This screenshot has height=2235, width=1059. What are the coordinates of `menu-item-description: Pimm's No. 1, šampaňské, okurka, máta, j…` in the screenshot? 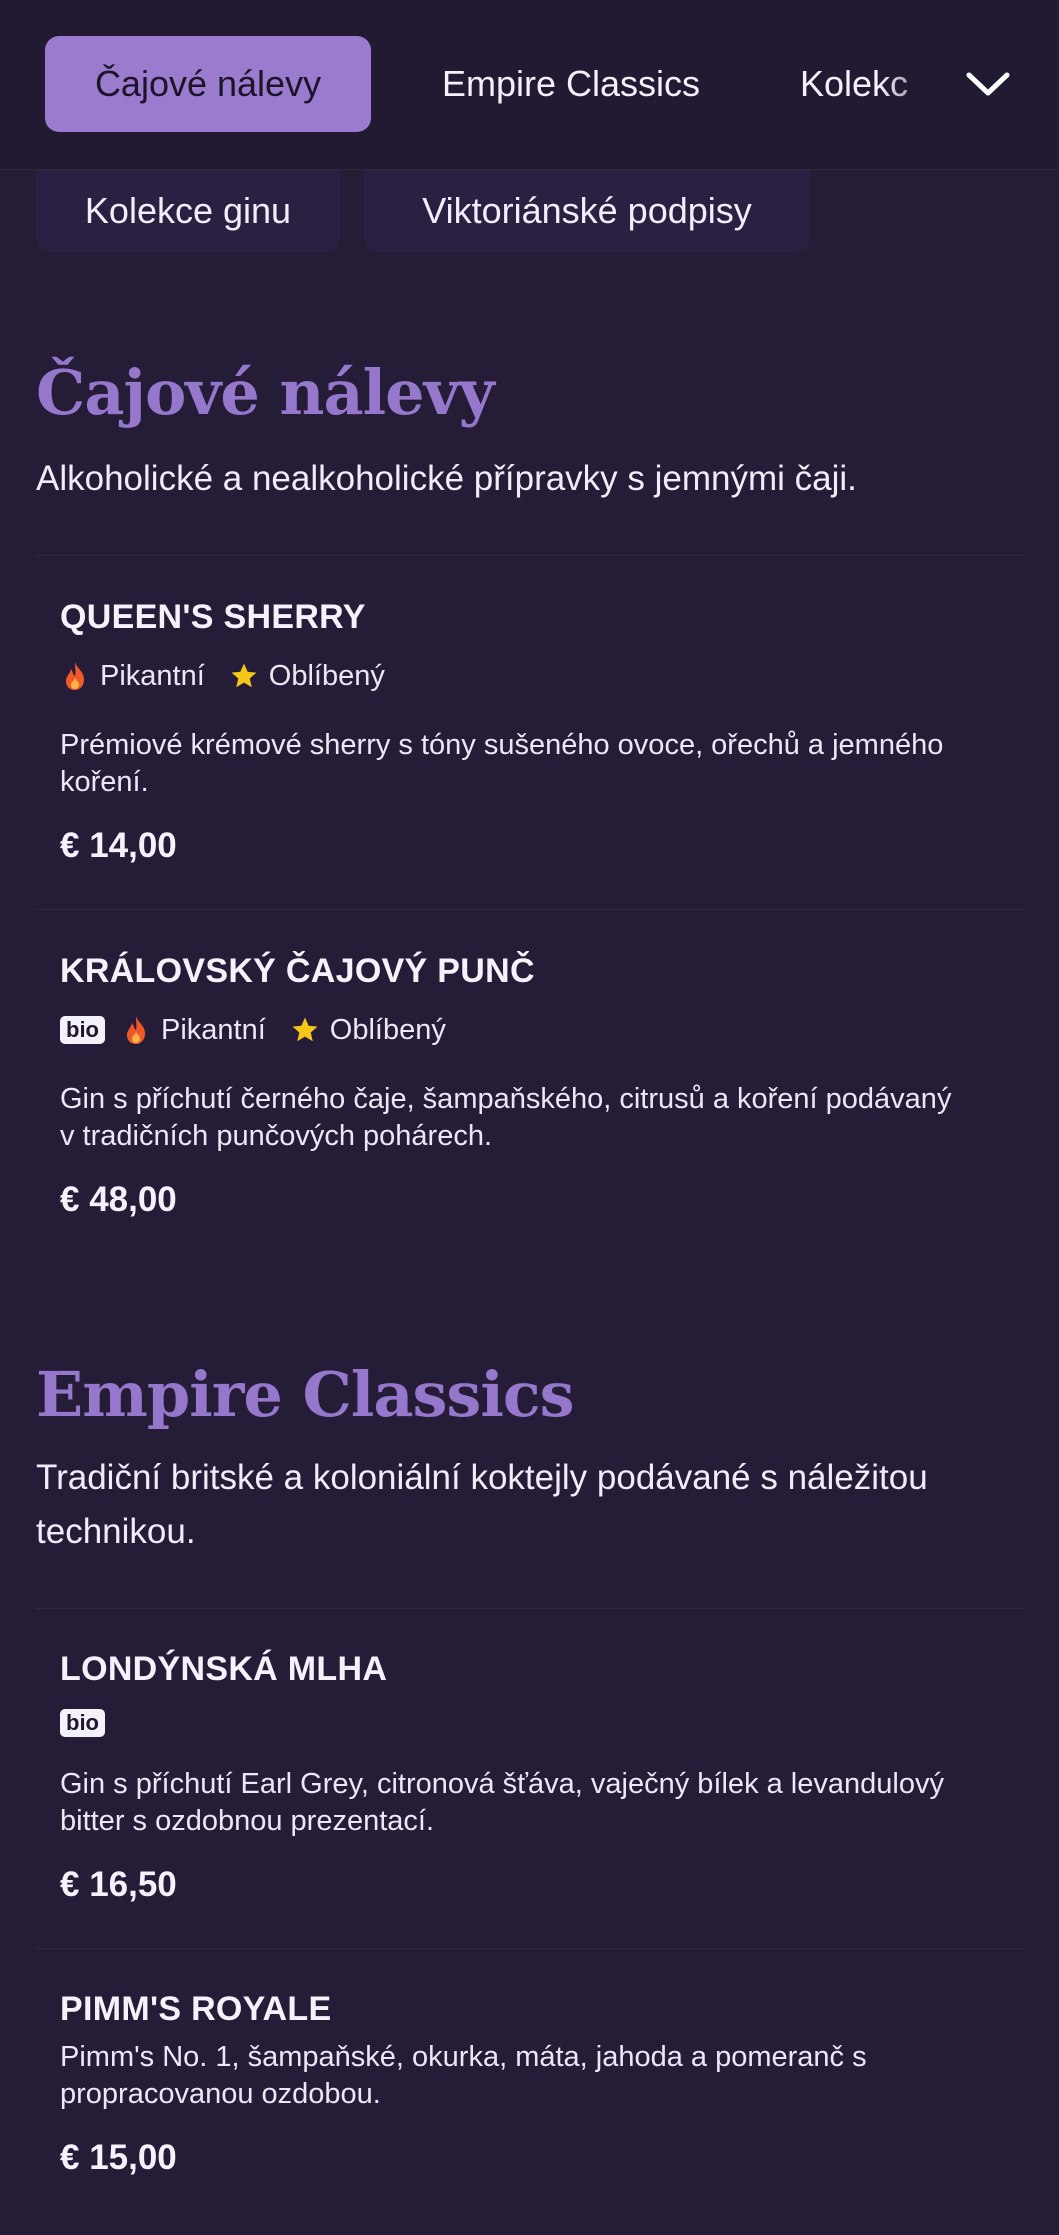 It's located at (463, 2075).